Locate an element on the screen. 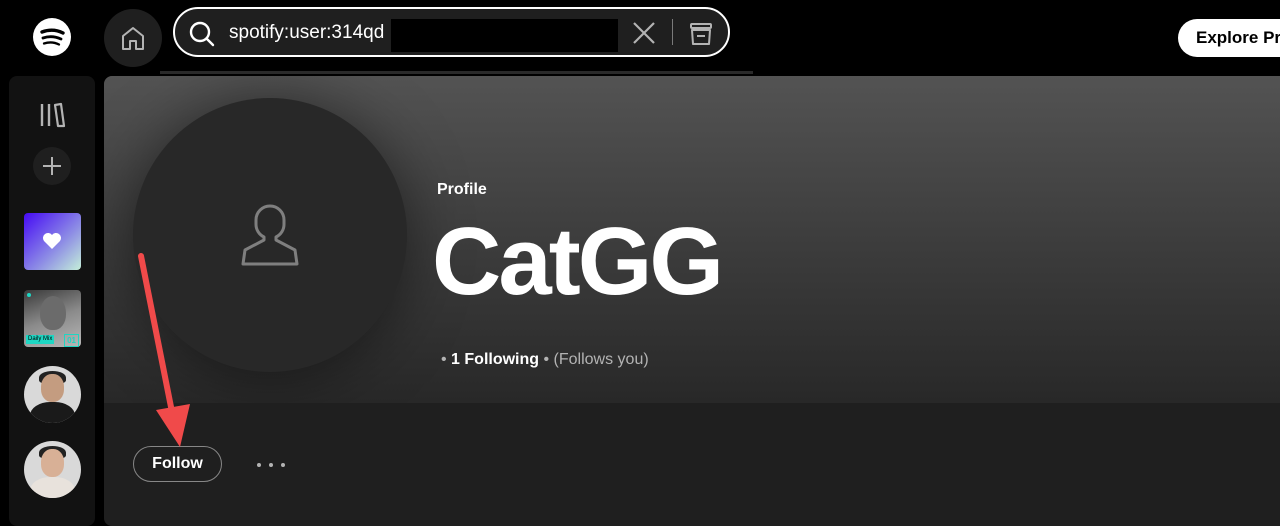 This screenshot has height=526, width=1280. following-count-link: 1 Following is located at coordinates (495, 359).